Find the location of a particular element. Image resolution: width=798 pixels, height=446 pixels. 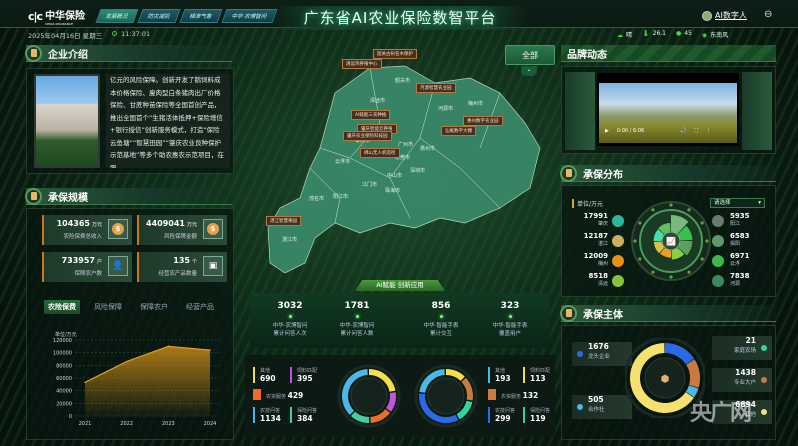

more-icon: ⋮ is located at coordinates (708, 131).